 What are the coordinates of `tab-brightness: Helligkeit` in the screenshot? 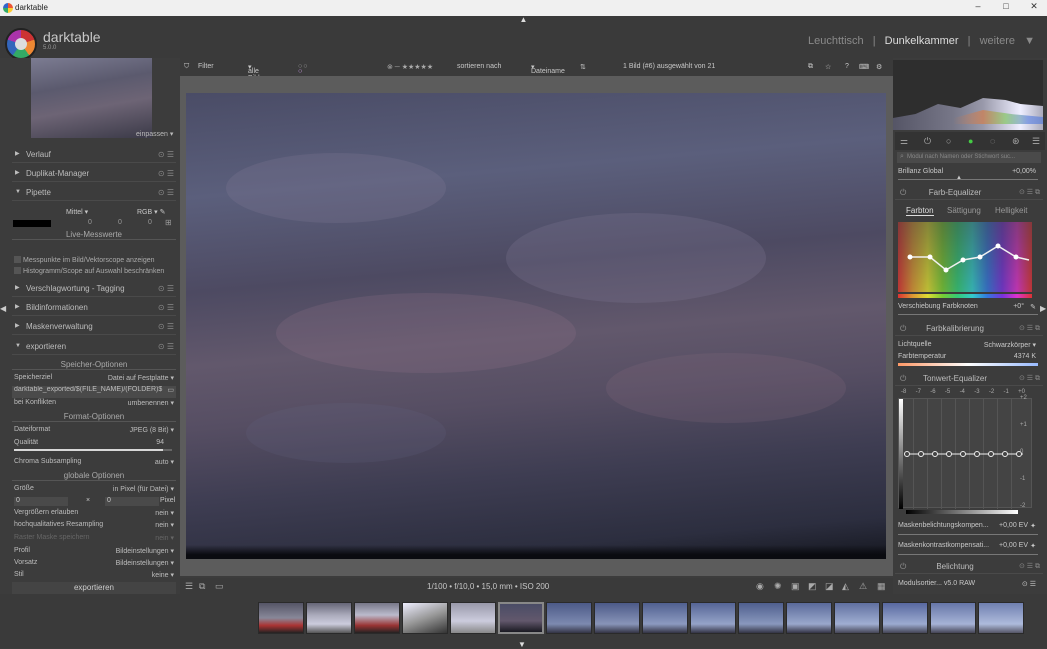 It's located at (1011, 210).